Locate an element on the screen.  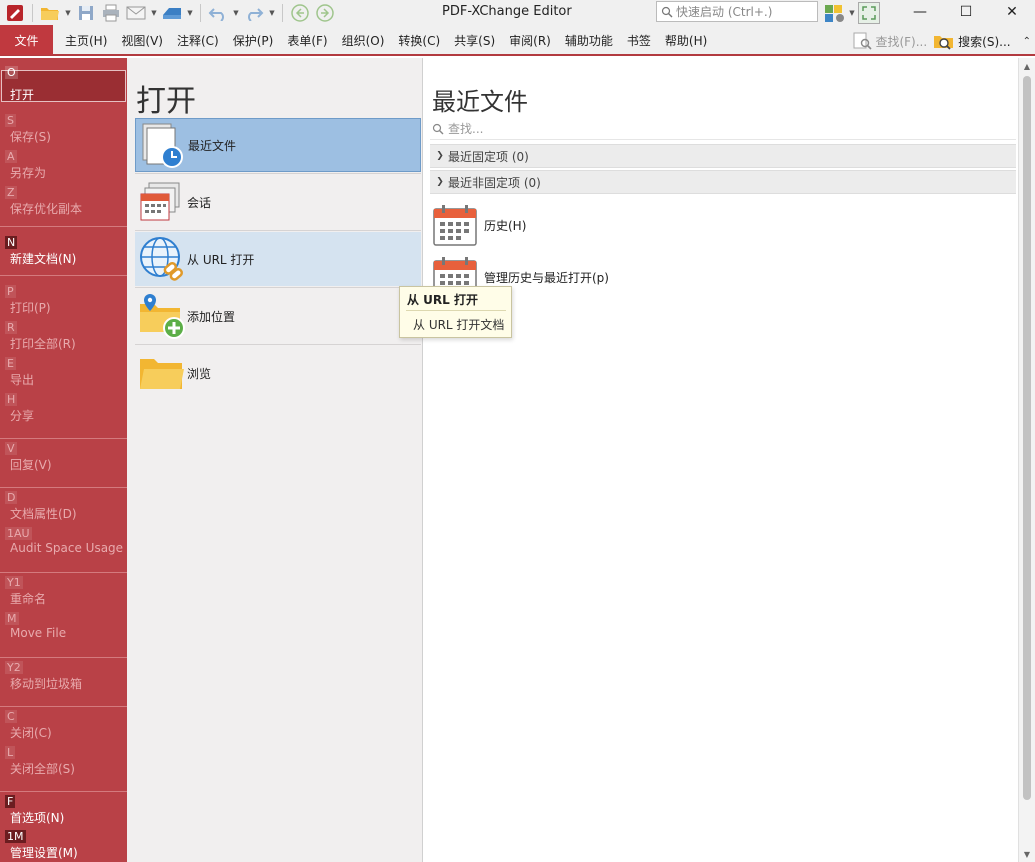
scroll-down-icon: ▼ is located at coordinates (1027, 854).